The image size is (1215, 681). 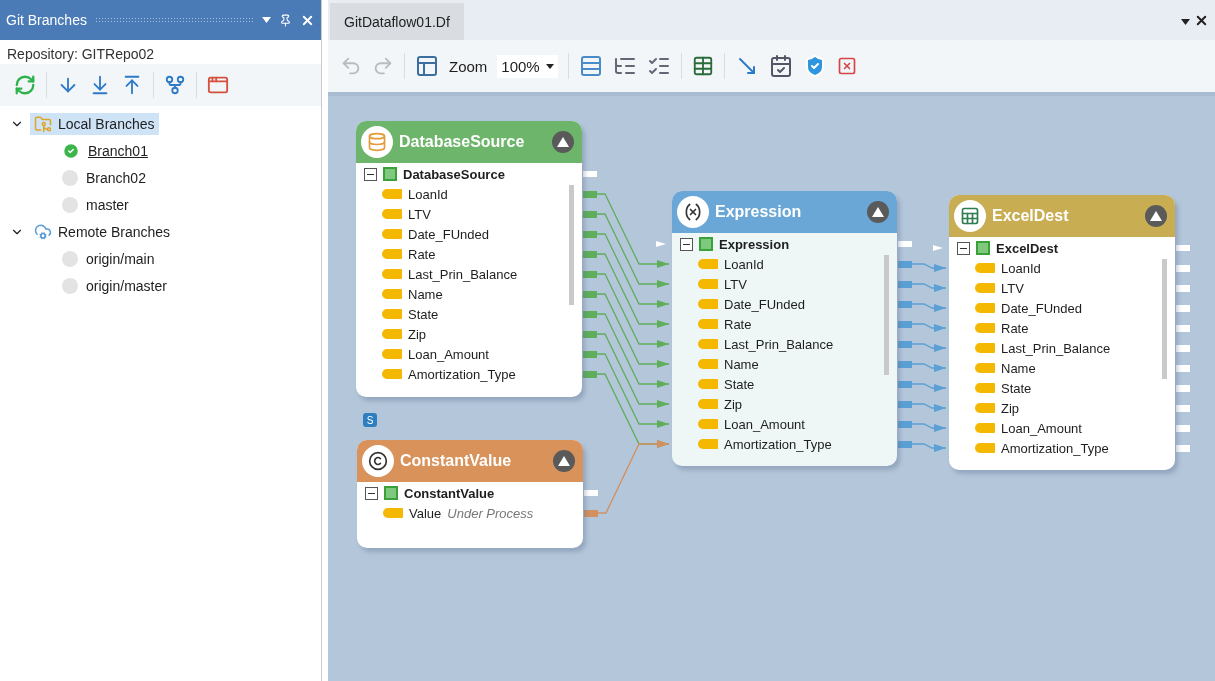 I want to click on node-card: ConstantValue ConstantValue Value Under Process, so click(x=470, y=494).